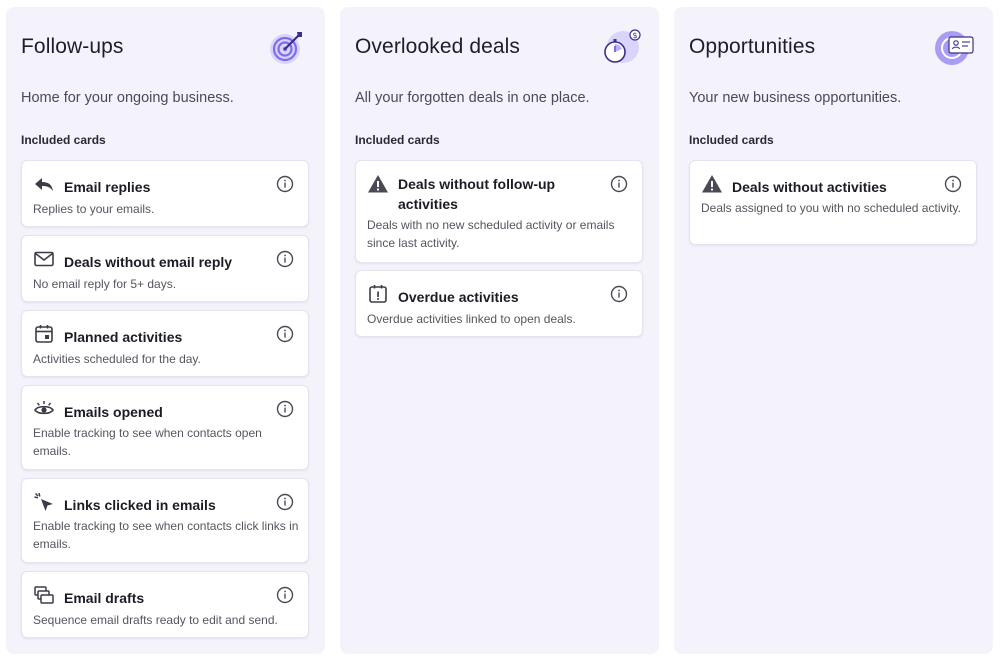 The height and width of the screenshot is (662, 1000). Describe the element at coordinates (471, 319) in the screenshot. I see `card-description: Overdue activities linked to open deals.` at that location.